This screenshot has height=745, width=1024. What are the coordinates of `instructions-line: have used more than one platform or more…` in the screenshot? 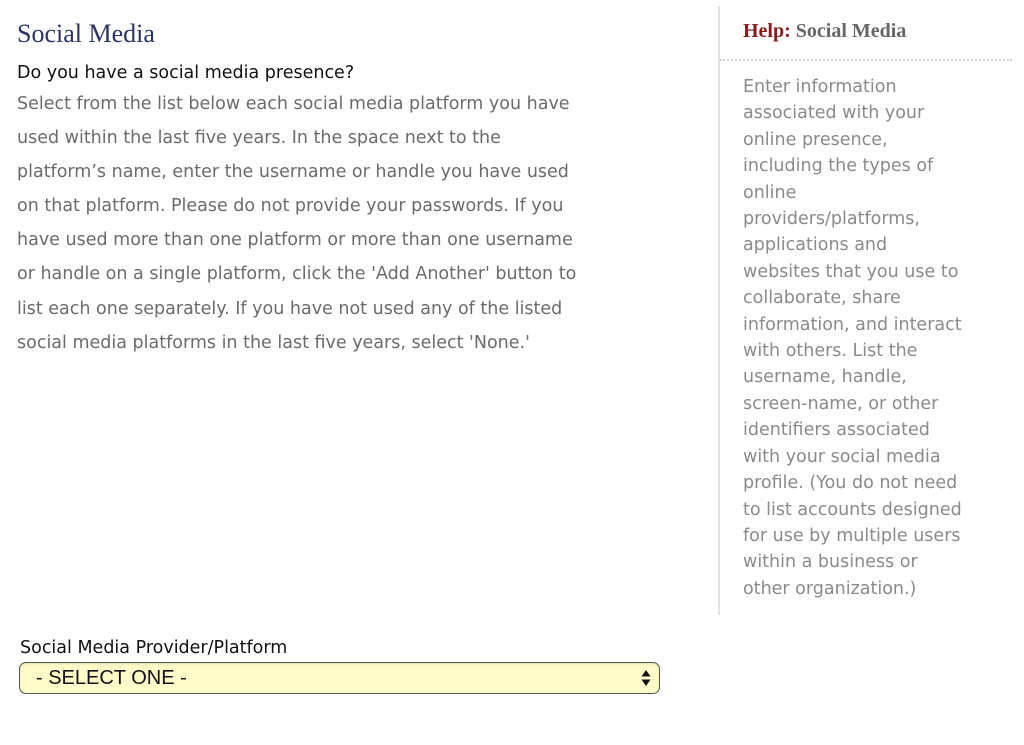 It's located at (295, 240).